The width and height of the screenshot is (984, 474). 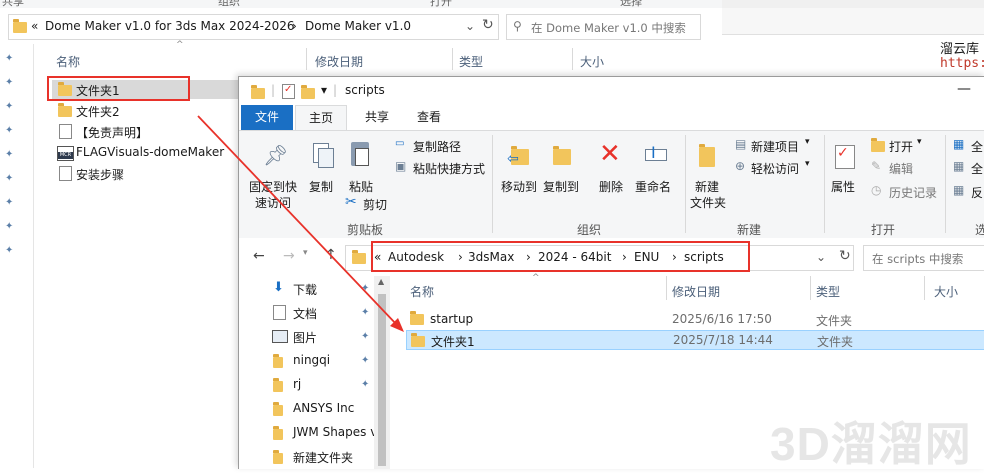 What do you see at coordinates (871, 444) in the screenshot?
I see `watermark-text: 3D溜溜网` at bounding box center [871, 444].